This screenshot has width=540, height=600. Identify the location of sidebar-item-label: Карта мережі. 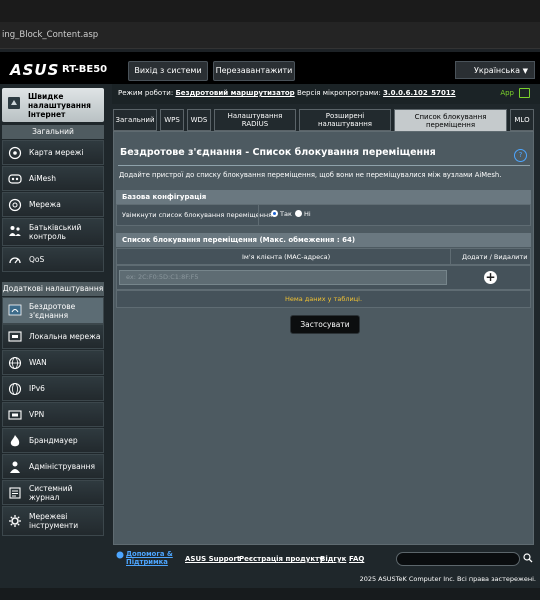
(56, 152).